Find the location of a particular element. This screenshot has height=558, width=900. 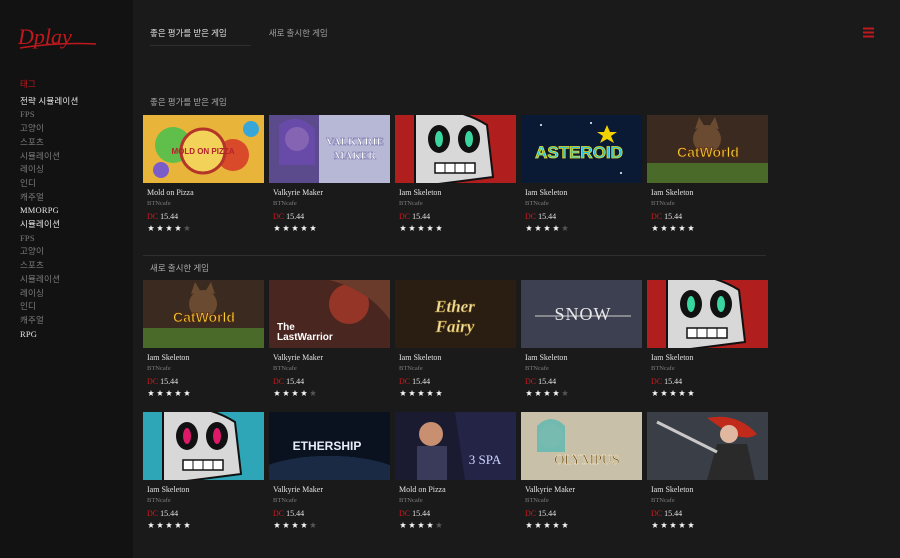

game-card: 3 SPA Mold on Pizza BTNcafe DC 15.44 is located at coordinates (455, 470).